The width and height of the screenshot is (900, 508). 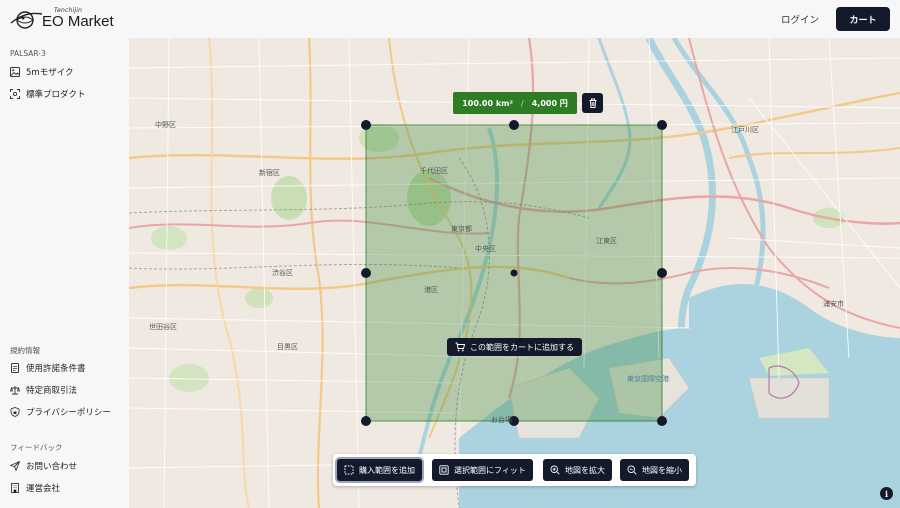 What do you see at coordinates (36, 447) in the screenshot?
I see `section-label-feedback: フィードバック` at bounding box center [36, 447].